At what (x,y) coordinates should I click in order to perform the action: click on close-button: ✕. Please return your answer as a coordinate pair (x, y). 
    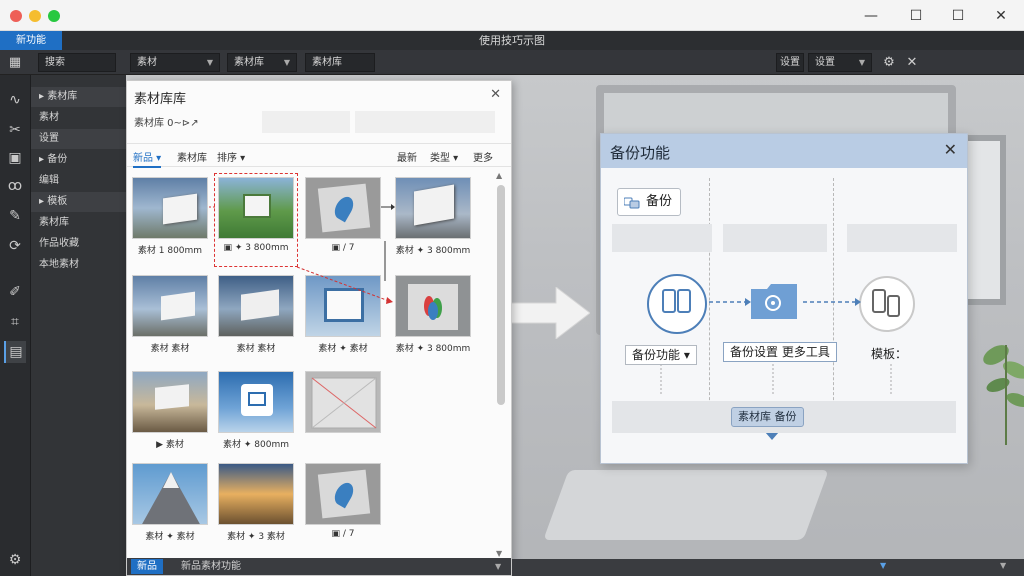
    Looking at the image, I should click on (1001, 16).